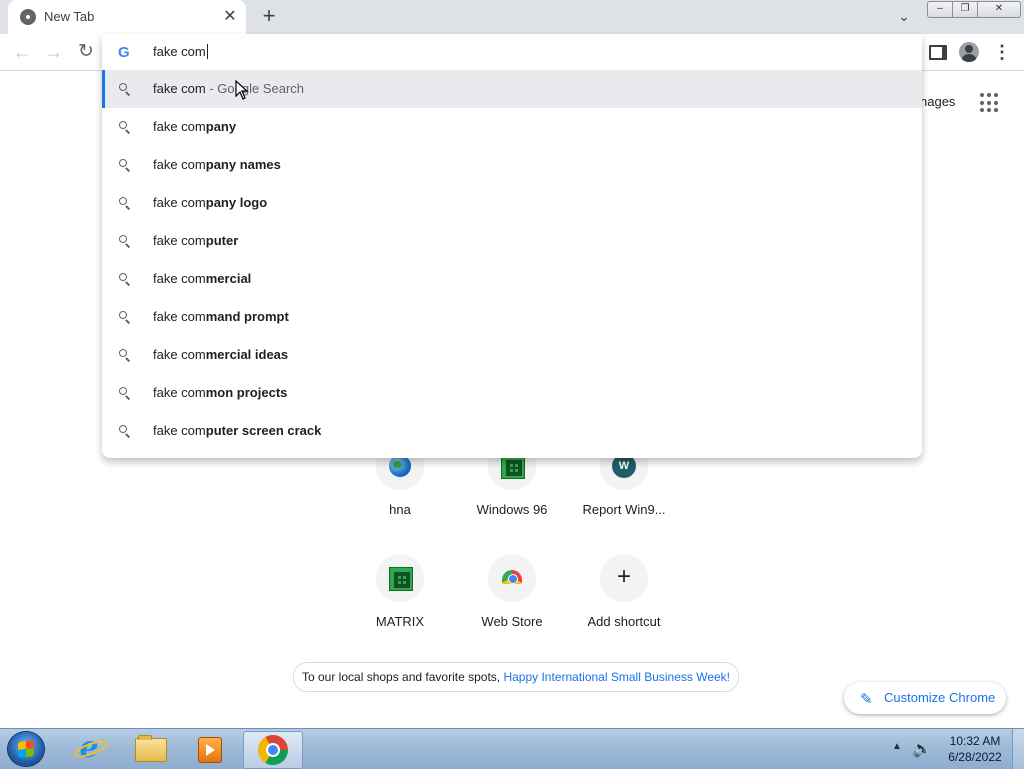 This screenshot has height=769, width=1024. What do you see at coordinates (512, 509) in the screenshot?
I see `shortcut-label: Windows 96` at bounding box center [512, 509].